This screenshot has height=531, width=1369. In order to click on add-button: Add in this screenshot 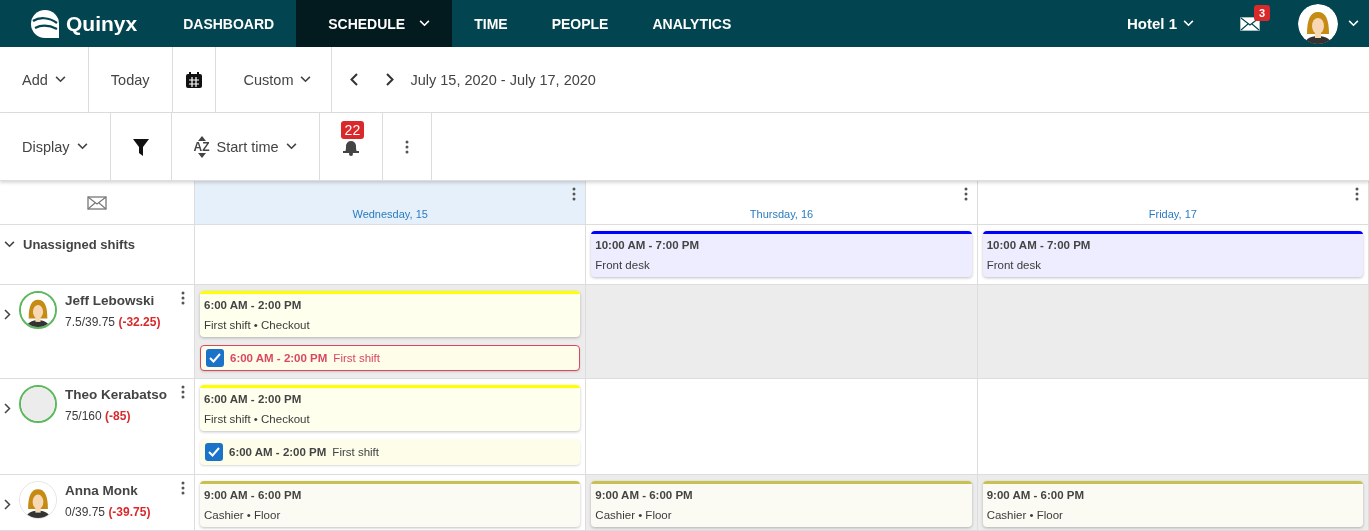, I will do `click(44, 79)`.